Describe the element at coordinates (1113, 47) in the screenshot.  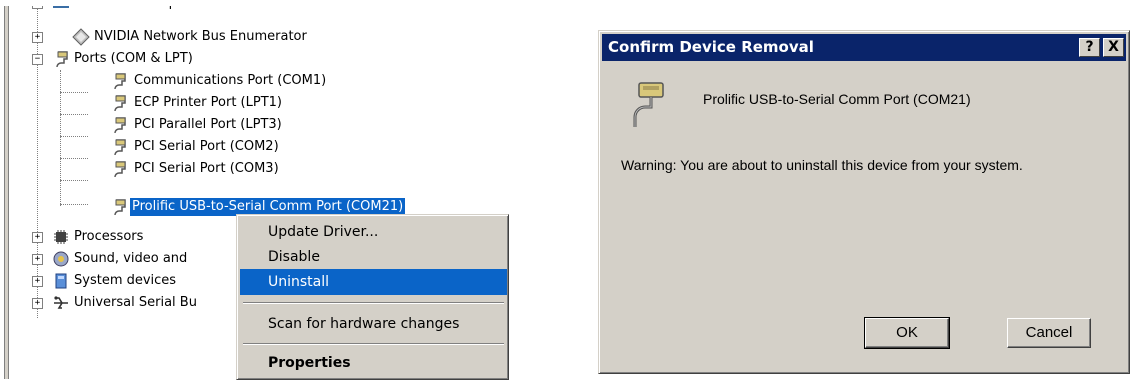
I see `close-button: X` at that location.